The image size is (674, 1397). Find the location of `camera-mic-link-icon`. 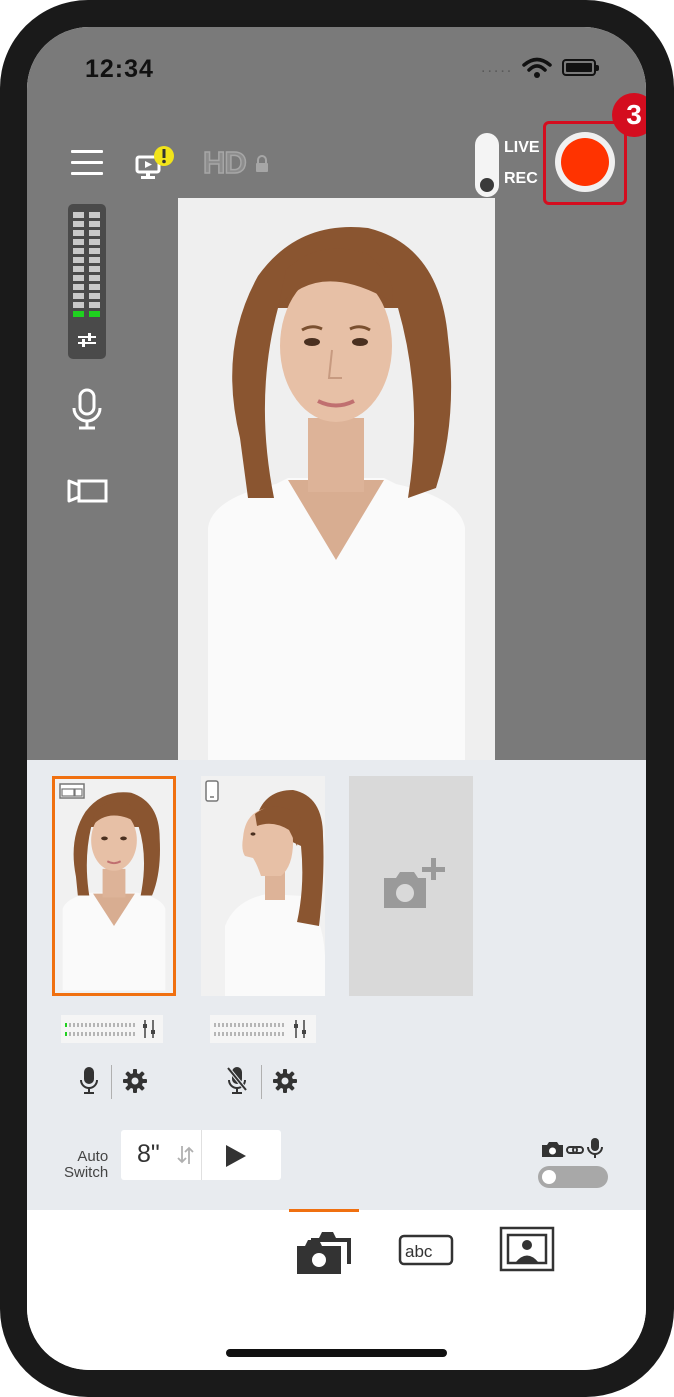

camera-mic-link-icon is located at coordinates (572, 1148).